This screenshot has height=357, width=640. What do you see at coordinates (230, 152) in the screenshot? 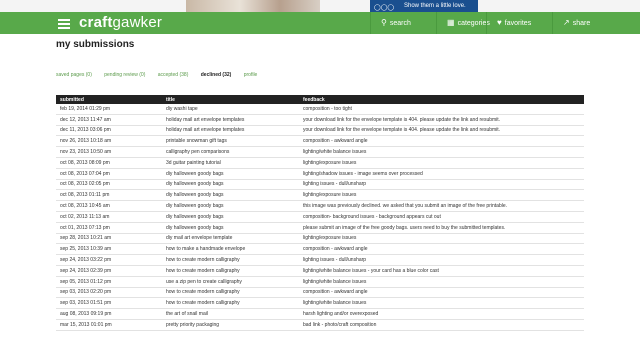
I see `cell-title: calligraphy pen comparisons` at bounding box center [230, 152].